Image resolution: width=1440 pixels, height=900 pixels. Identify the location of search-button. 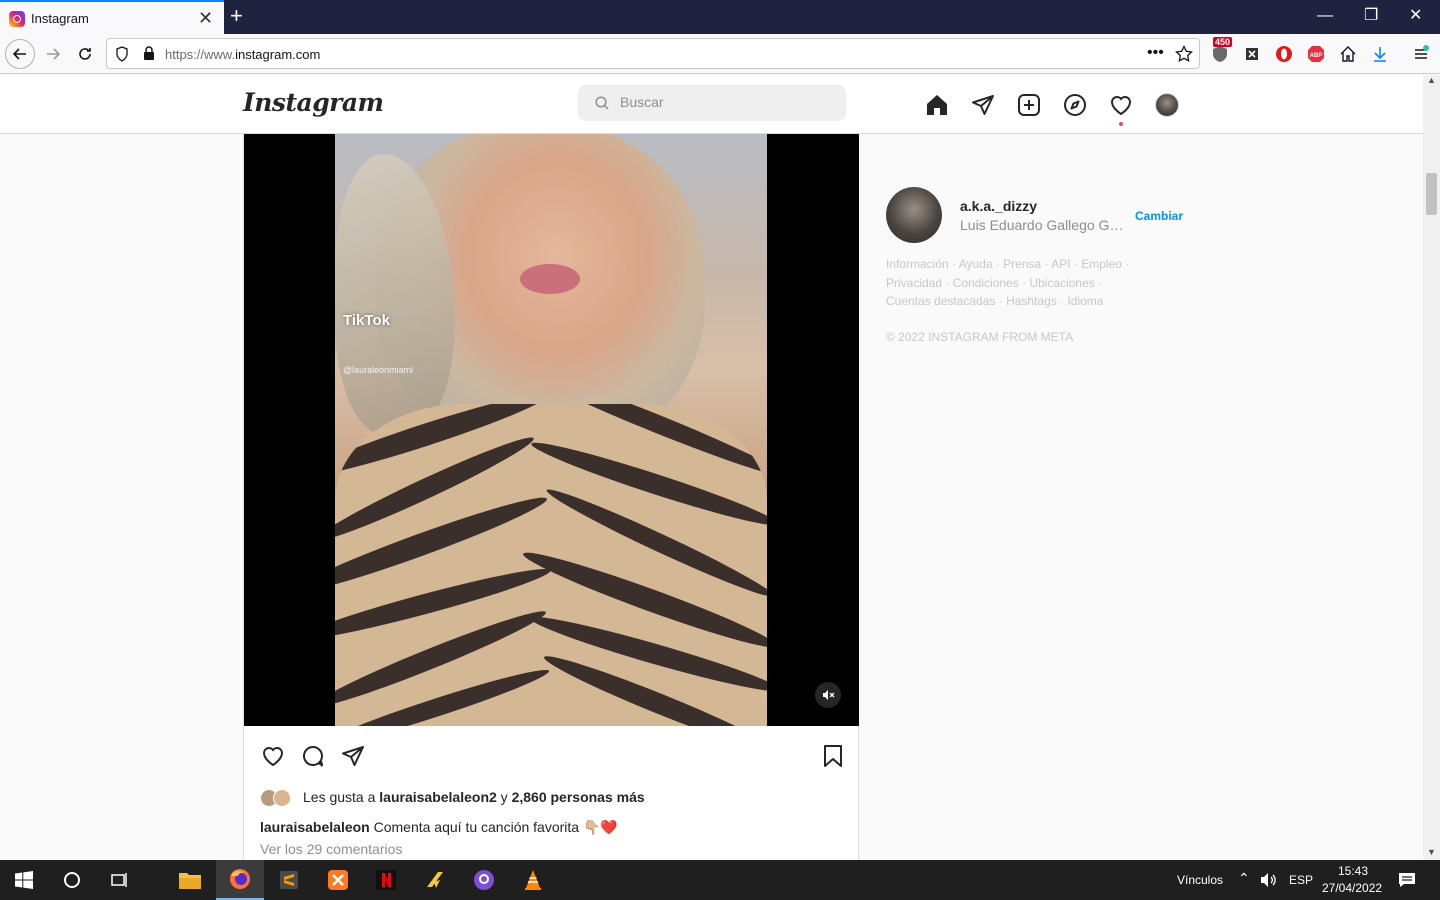
(72, 880).